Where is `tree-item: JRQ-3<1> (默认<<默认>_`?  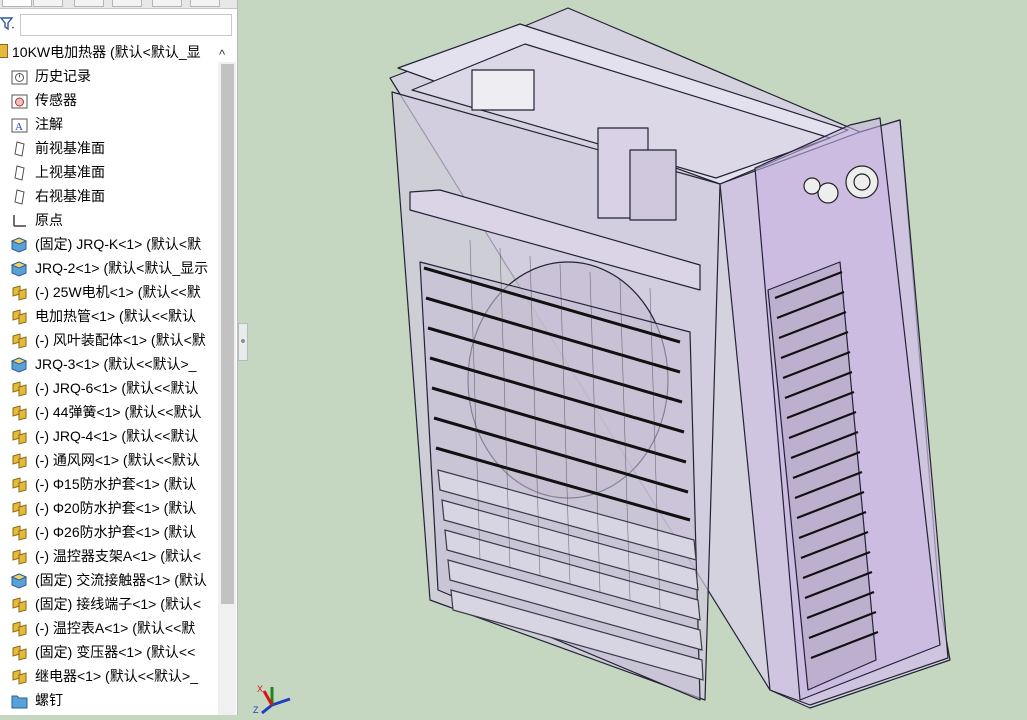 tree-item: JRQ-3<1> (默认<<默认>_ is located at coordinates (109, 364).